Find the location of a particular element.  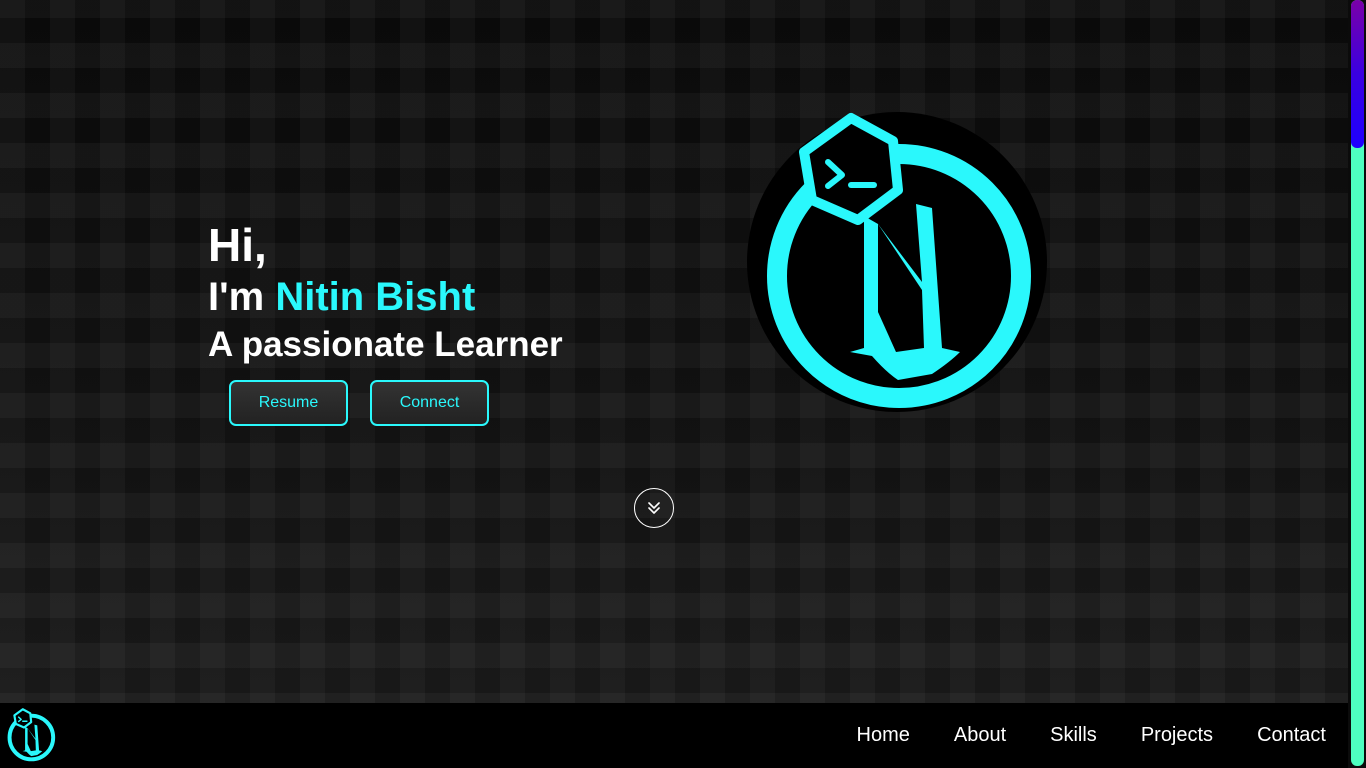

double-chevron-down-icon is located at coordinates (654, 508).